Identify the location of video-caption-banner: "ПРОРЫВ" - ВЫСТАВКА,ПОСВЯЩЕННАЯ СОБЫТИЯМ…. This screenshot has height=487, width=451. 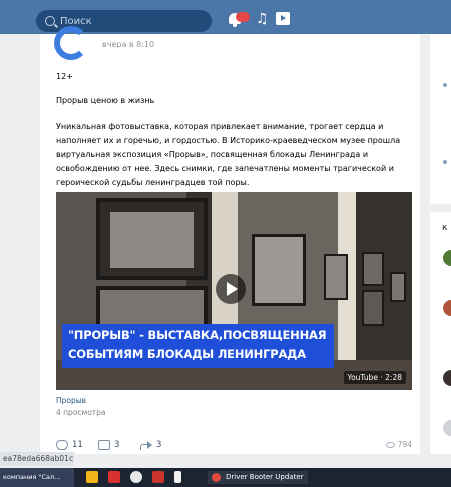
(198, 346).